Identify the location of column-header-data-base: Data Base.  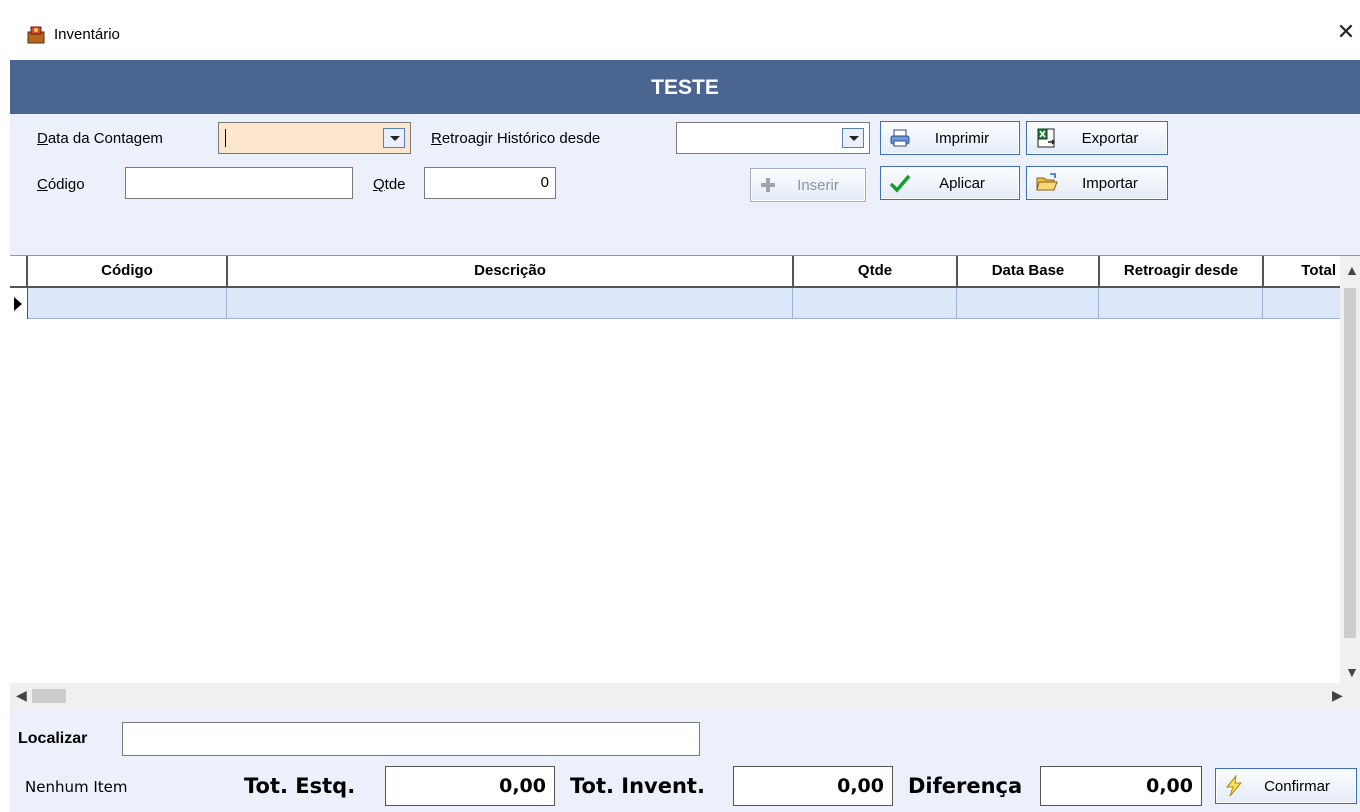
(1027, 271).